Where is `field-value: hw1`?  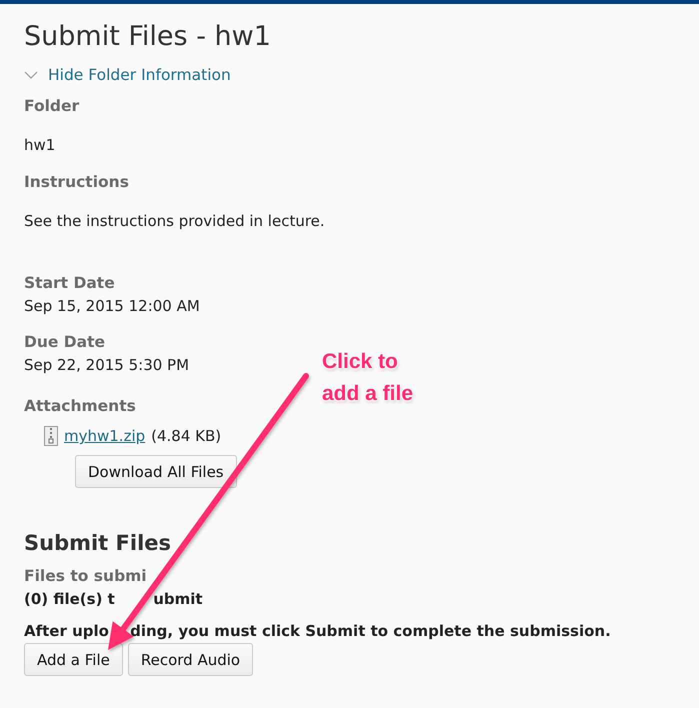 field-value: hw1 is located at coordinates (40, 145).